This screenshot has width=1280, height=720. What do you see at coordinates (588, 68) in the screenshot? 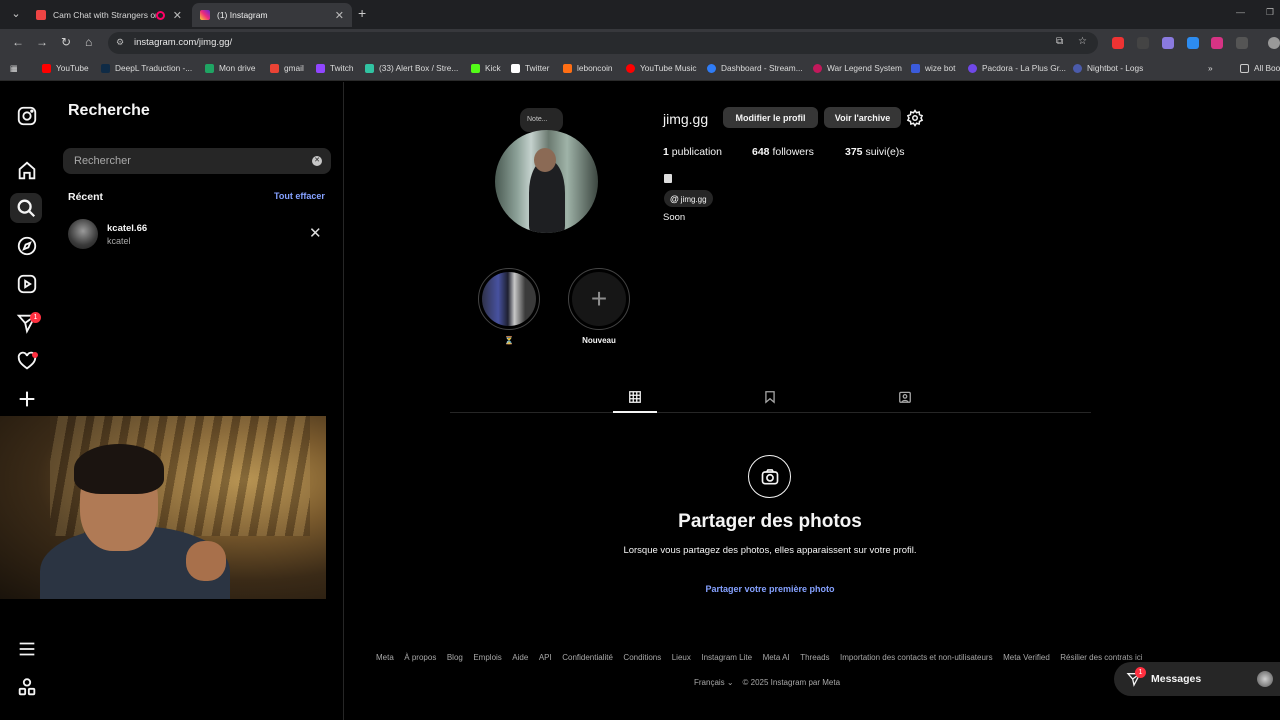
I see `bookmark-leboncoin: leboncoin` at bounding box center [588, 68].